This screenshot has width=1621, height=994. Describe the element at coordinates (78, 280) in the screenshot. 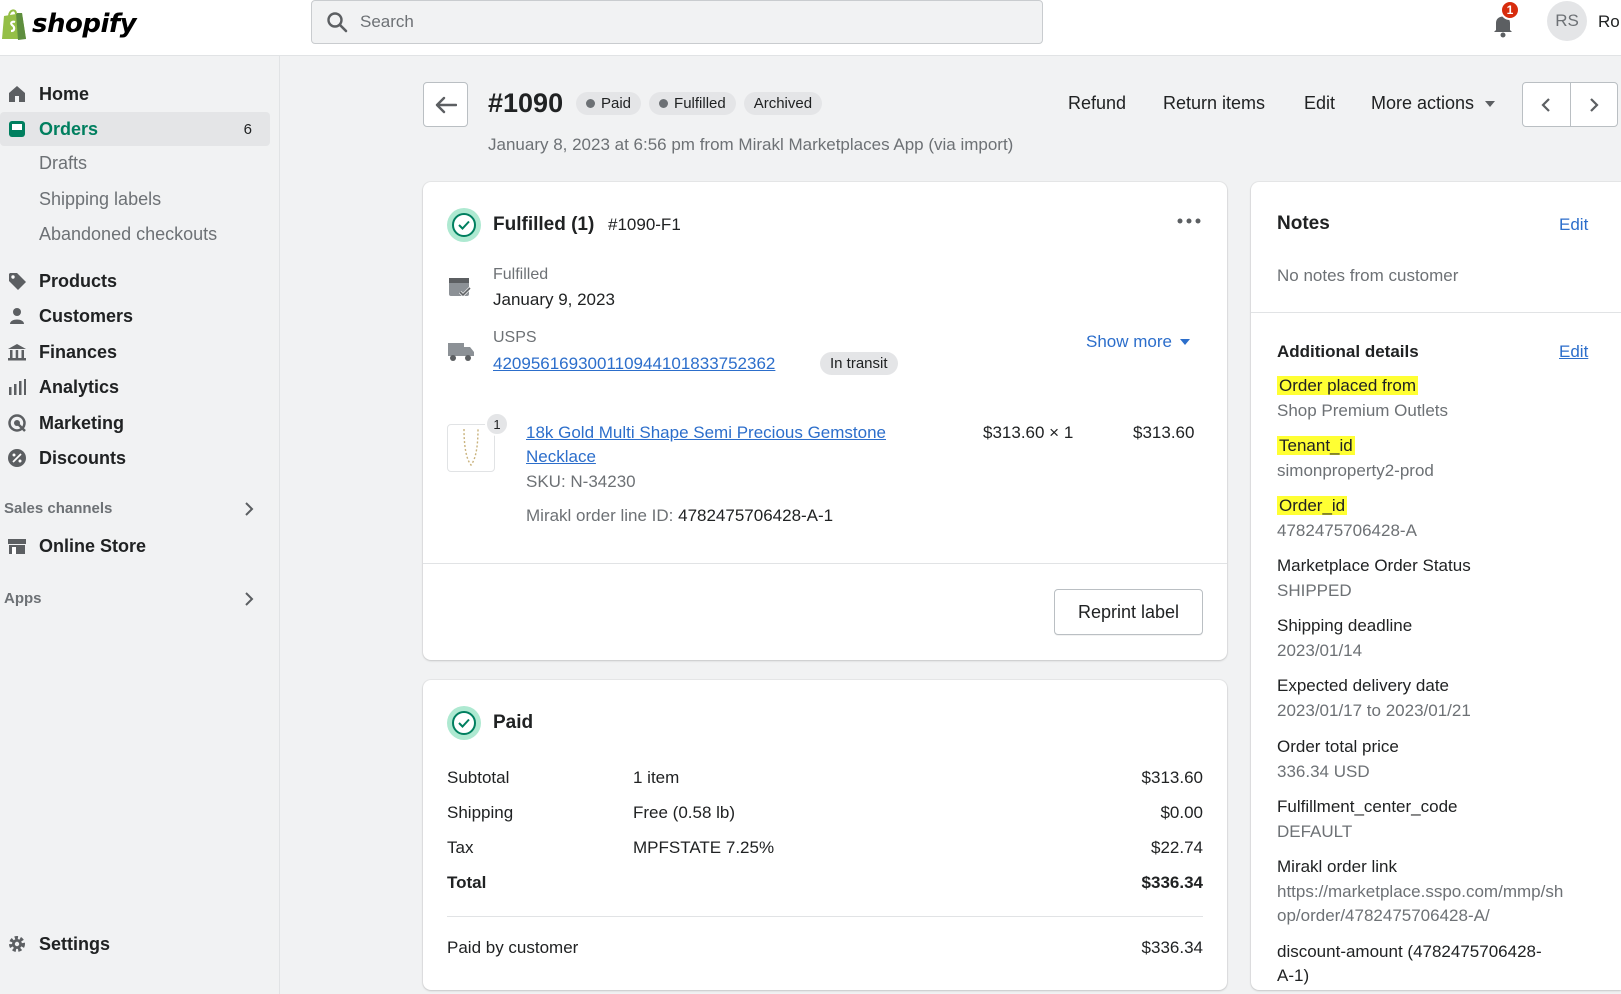

I see `sidebar-item-label: Products` at that location.